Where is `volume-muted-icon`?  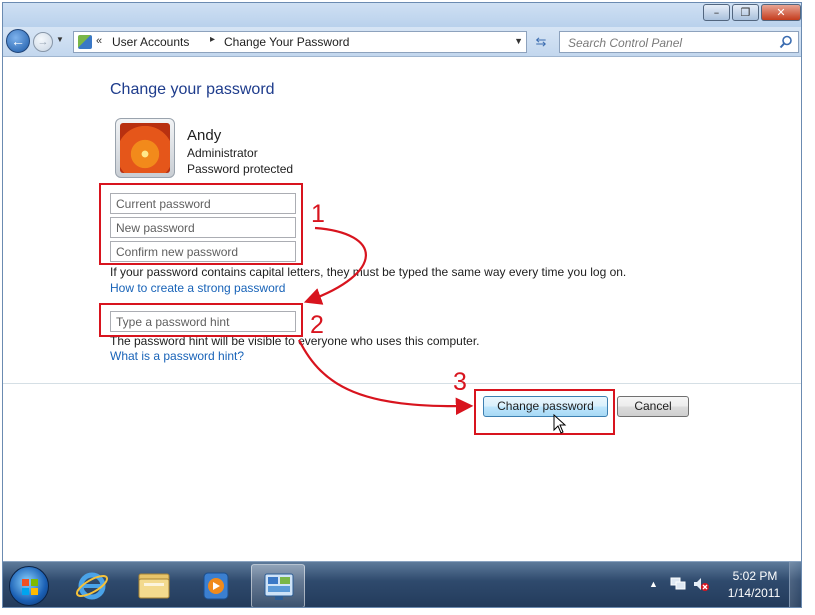 volume-muted-icon is located at coordinates (701, 584).